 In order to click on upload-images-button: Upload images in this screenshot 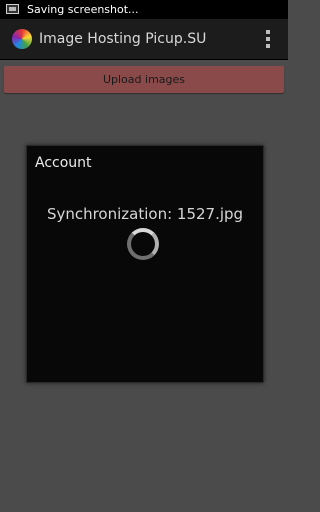, I will do `click(144, 79)`.